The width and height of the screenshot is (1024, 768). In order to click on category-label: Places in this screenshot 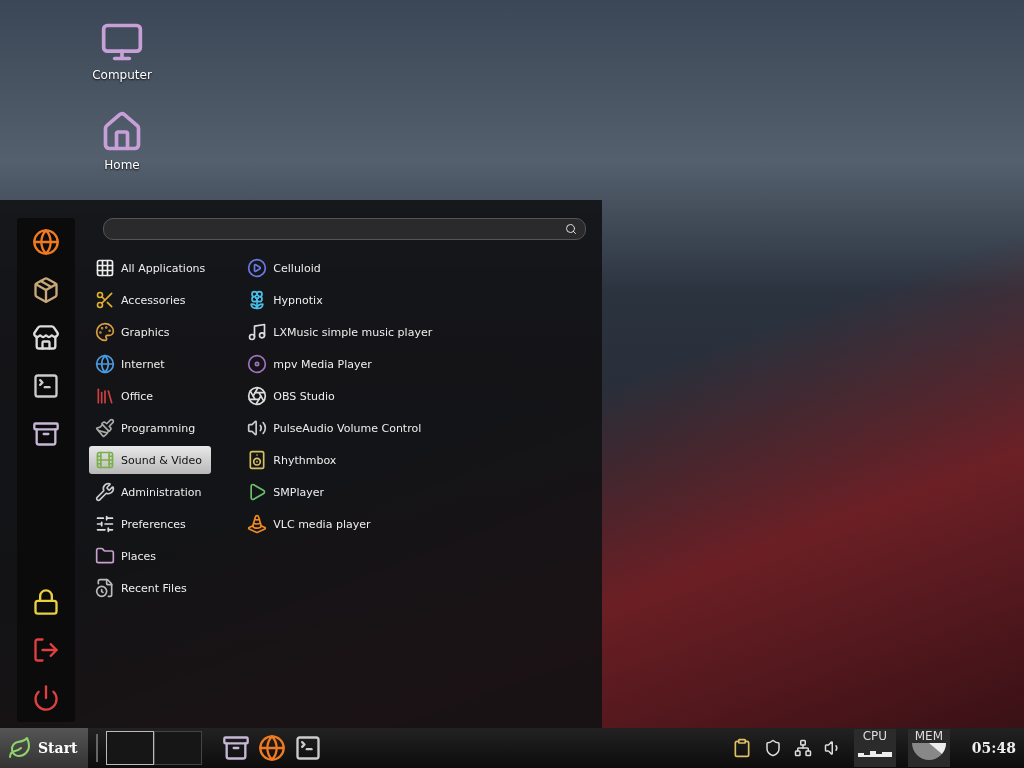, I will do `click(138, 556)`.